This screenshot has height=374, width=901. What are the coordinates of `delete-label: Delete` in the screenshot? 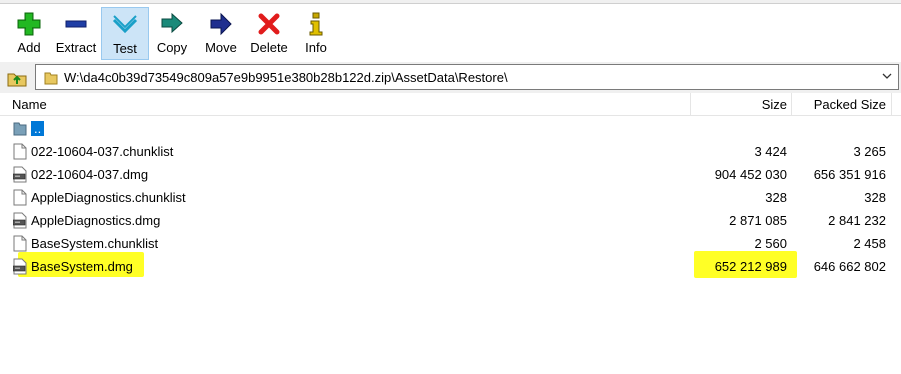 It's located at (269, 47).